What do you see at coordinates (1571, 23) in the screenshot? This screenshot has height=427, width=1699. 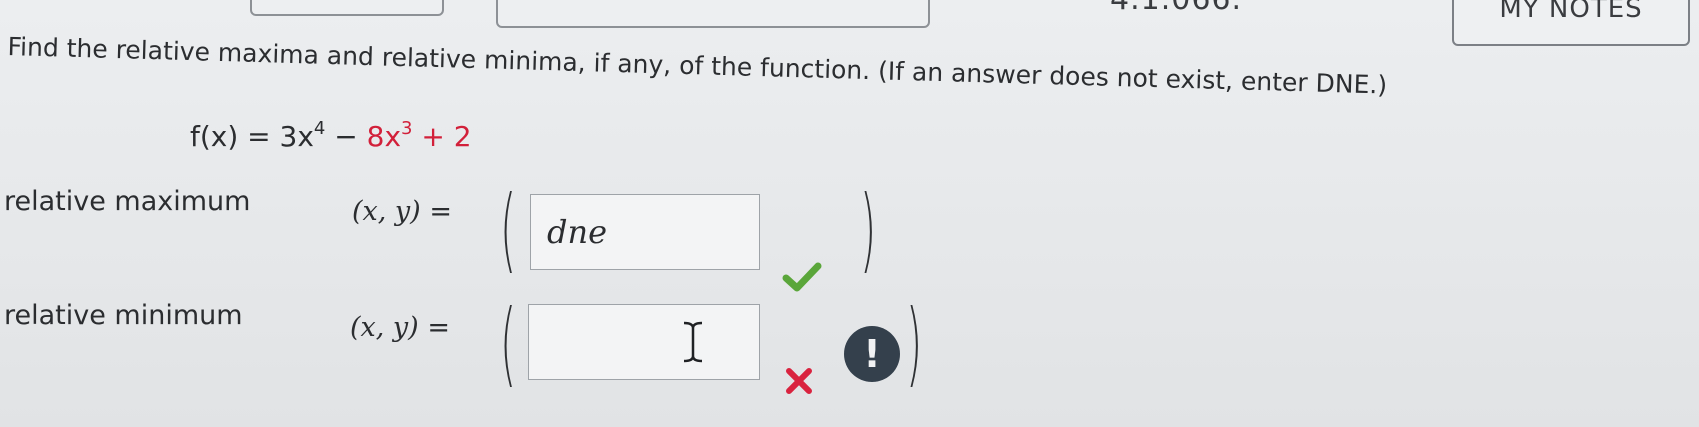 I see `my-notes-button: MY NOTES` at bounding box center [1571, 23].